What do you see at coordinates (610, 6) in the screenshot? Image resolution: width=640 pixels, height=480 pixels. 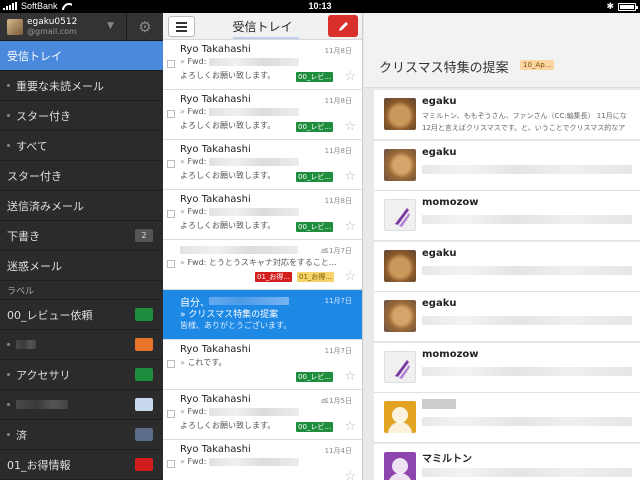 I see `bluetooth-icon: ✱` at bounding box center [610, 6].